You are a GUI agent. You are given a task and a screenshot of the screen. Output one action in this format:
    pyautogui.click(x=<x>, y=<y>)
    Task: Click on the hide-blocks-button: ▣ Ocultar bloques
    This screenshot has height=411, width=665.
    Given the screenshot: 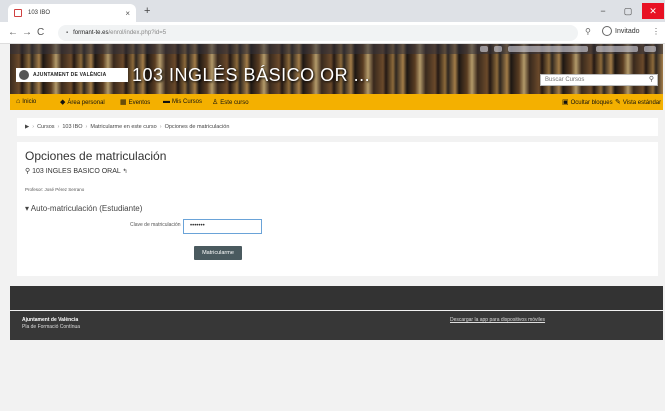 What is the action you would take?
    pyautogui.click(x=587, y=102)
    